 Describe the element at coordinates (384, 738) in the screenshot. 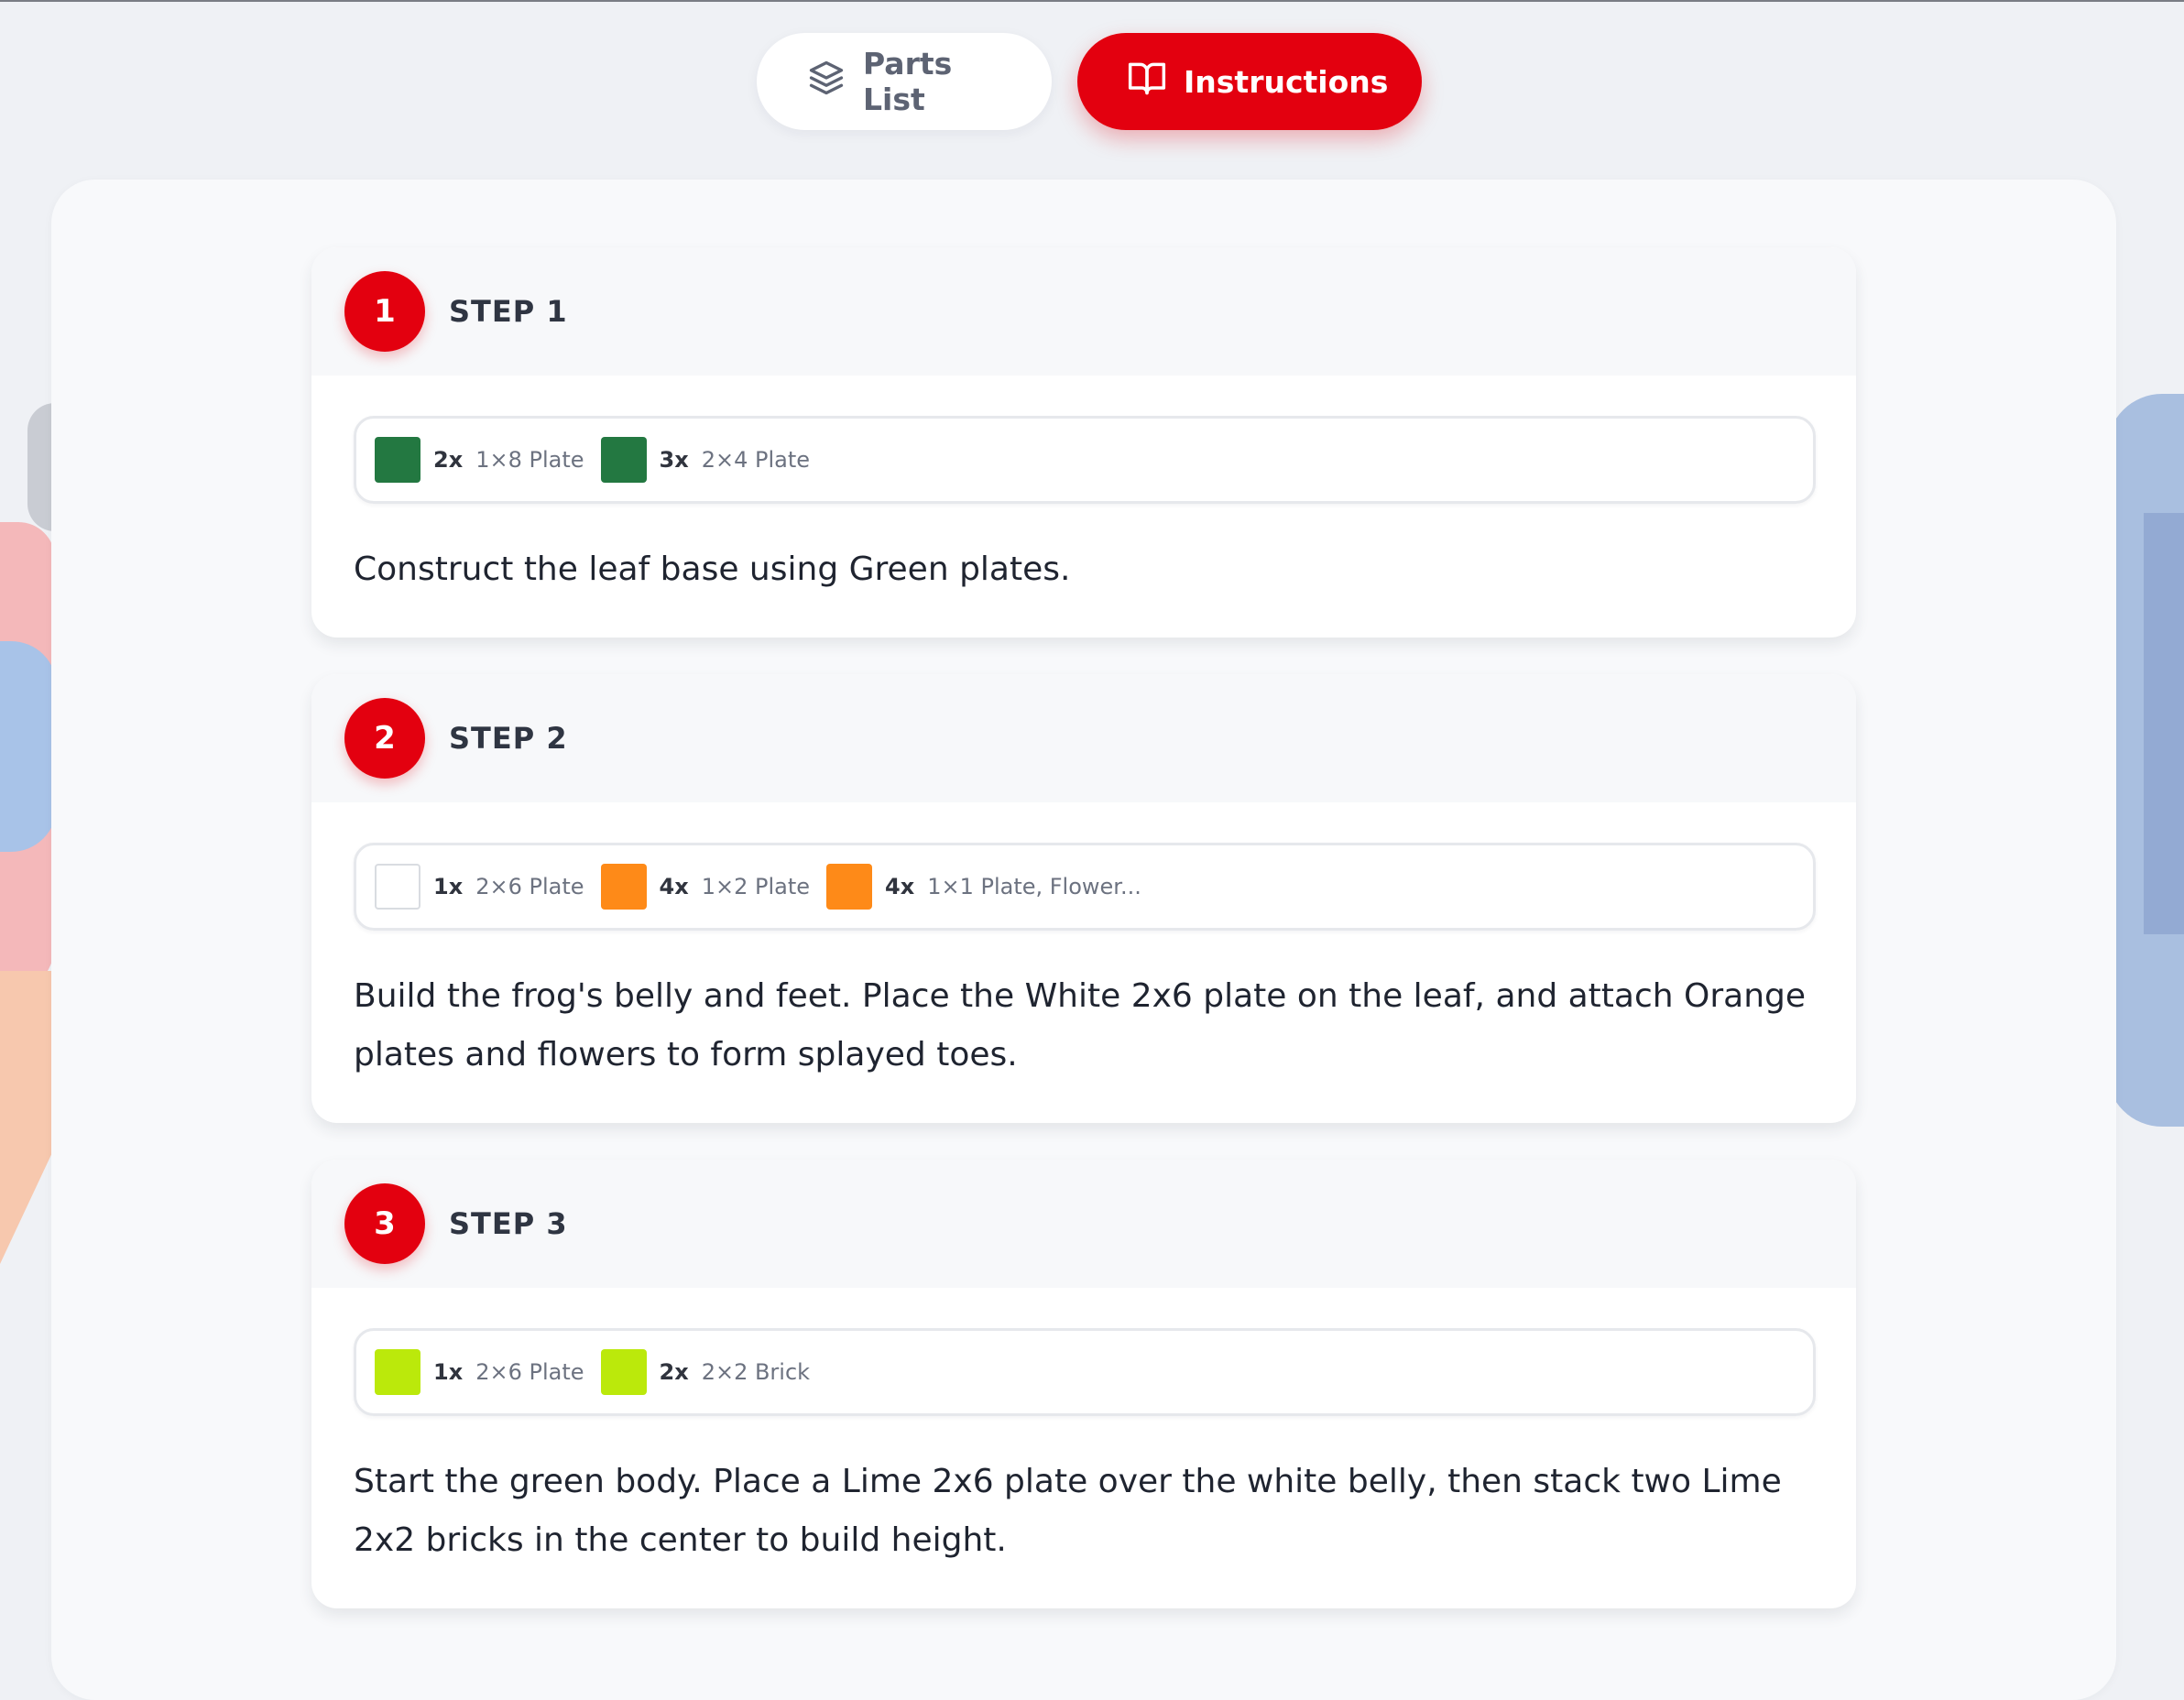

I see `step-number-badge: 2` at that location.